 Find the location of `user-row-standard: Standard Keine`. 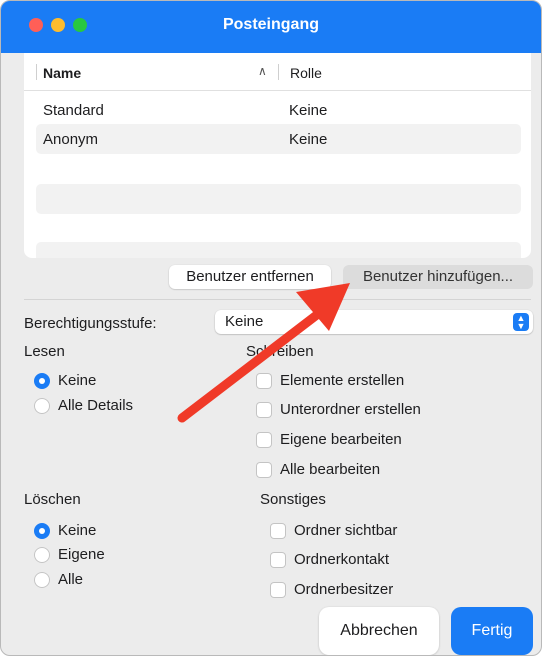

user-row-standard: Standard Keine is located at coordinates (278, 110).